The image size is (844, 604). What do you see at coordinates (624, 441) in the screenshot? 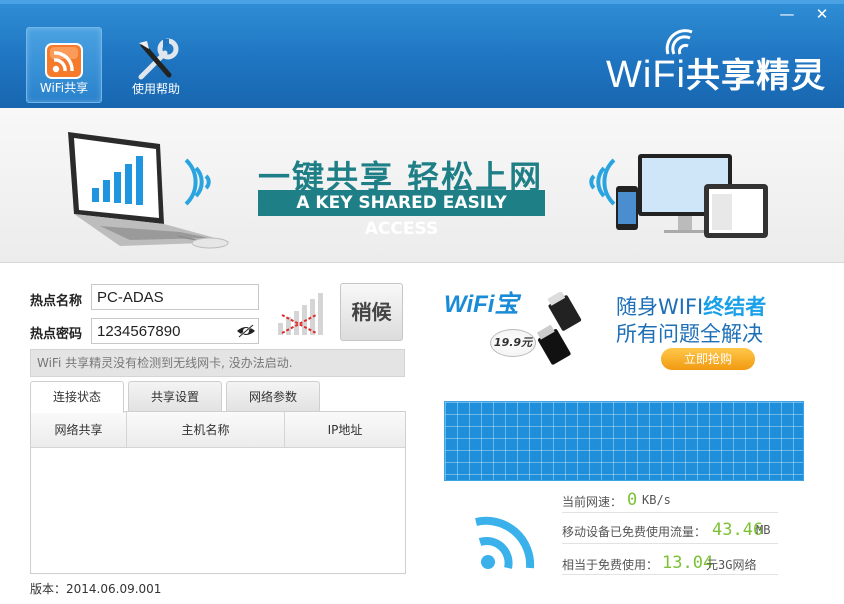
I see `speed-graph` at bounding box center [624, 441].